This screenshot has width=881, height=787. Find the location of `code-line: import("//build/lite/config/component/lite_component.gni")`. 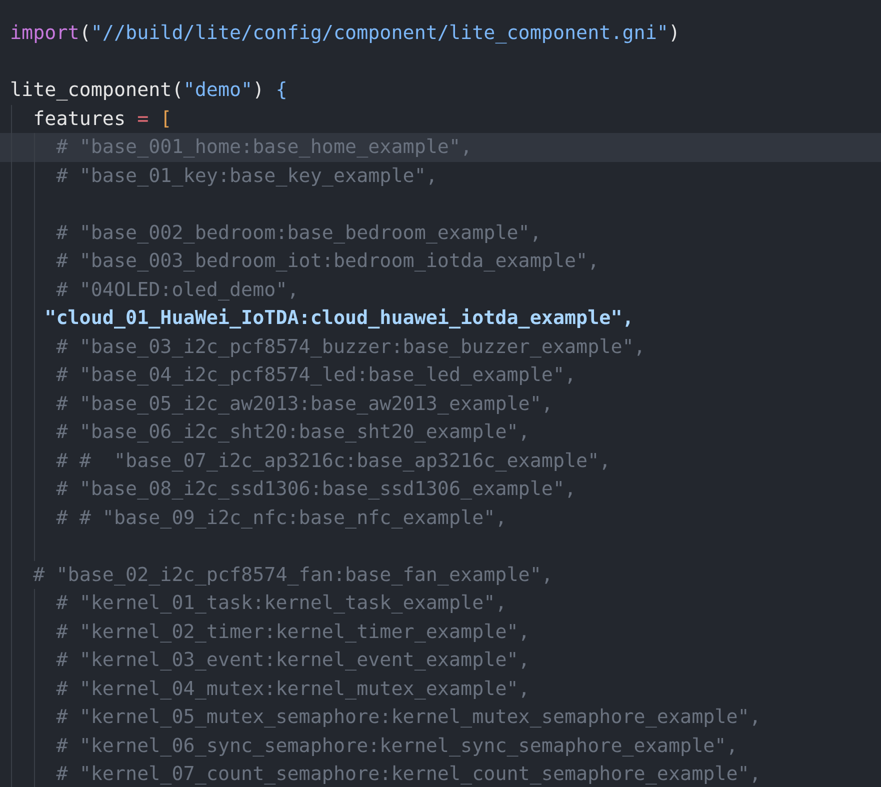

code-line: import("//build/lite/config/component/lite_component.gni") is located at coordinates (345, 33).